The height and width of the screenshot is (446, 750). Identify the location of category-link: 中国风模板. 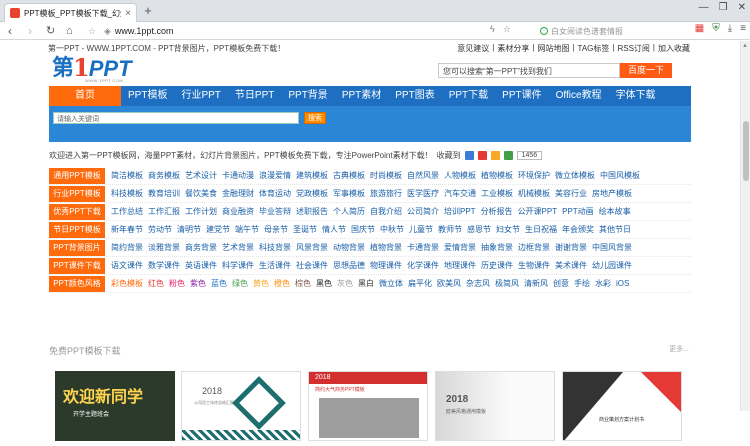
(620, 175).